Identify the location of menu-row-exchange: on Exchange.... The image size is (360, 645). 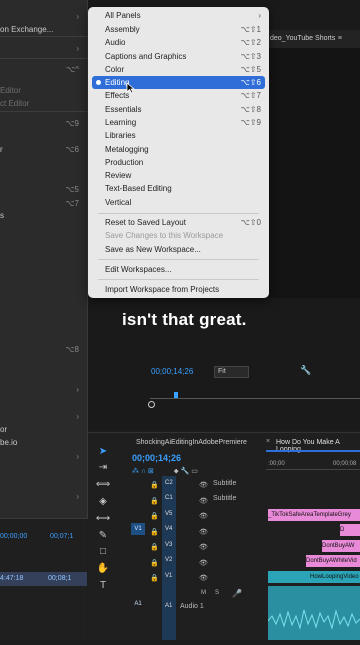
(43, 29).